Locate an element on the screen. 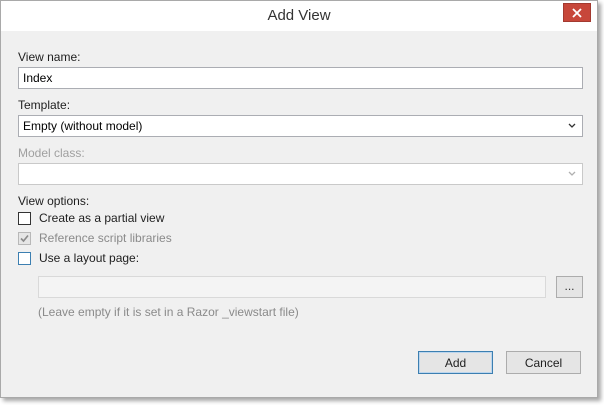  title-bar: Add View is located at coordinates (299, 16).